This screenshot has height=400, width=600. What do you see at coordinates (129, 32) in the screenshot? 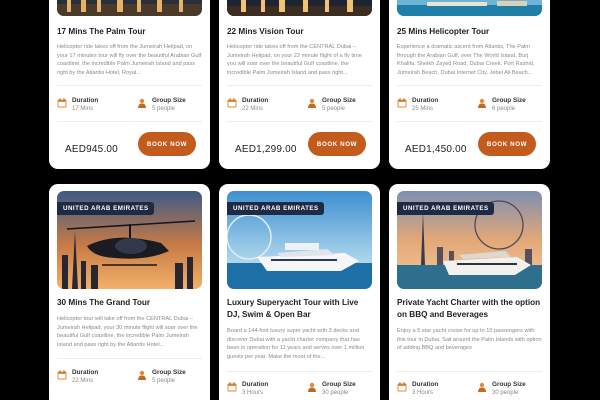
I see `tour-title: 17 Mins The Palm Tour` at bounding box center [129, 32].